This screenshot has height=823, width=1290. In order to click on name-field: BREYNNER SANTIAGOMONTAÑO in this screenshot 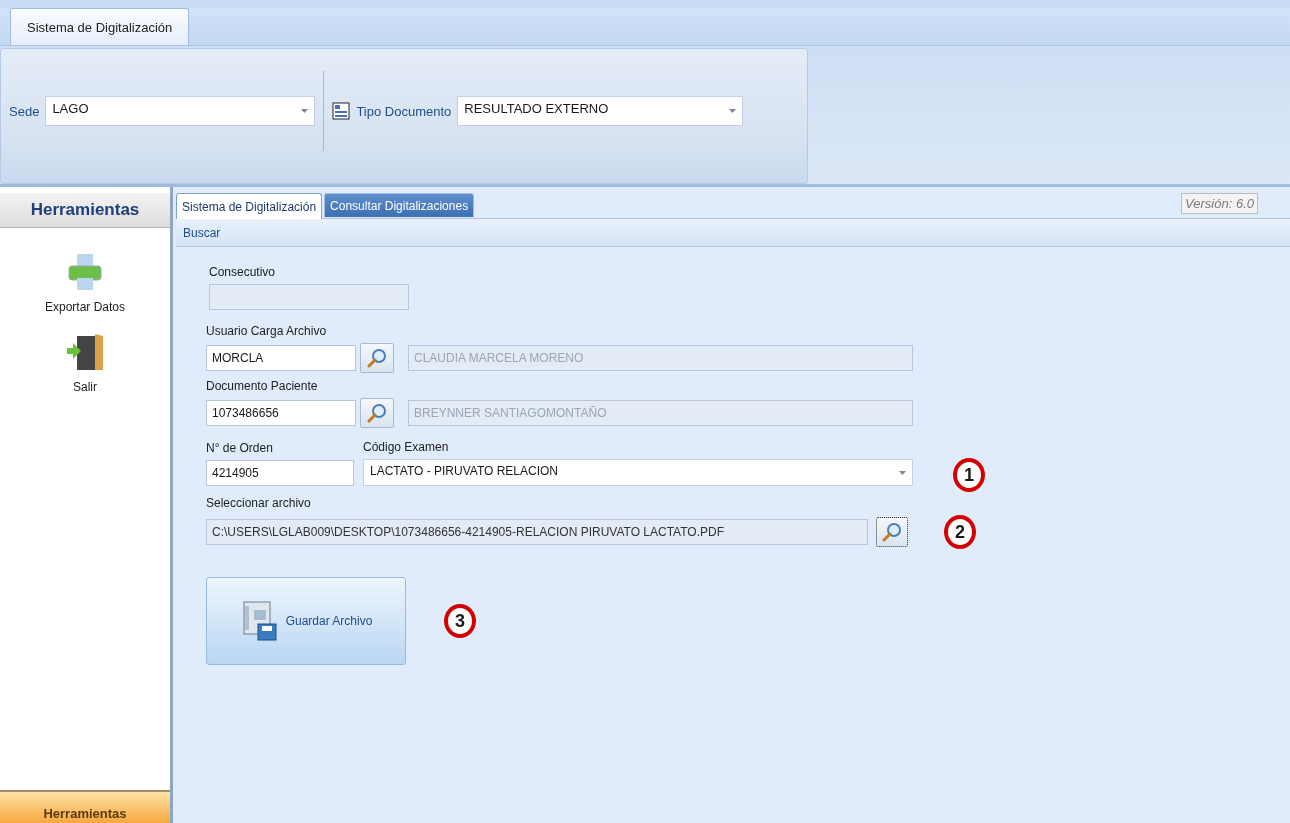, I will do `click(660, 413)`.